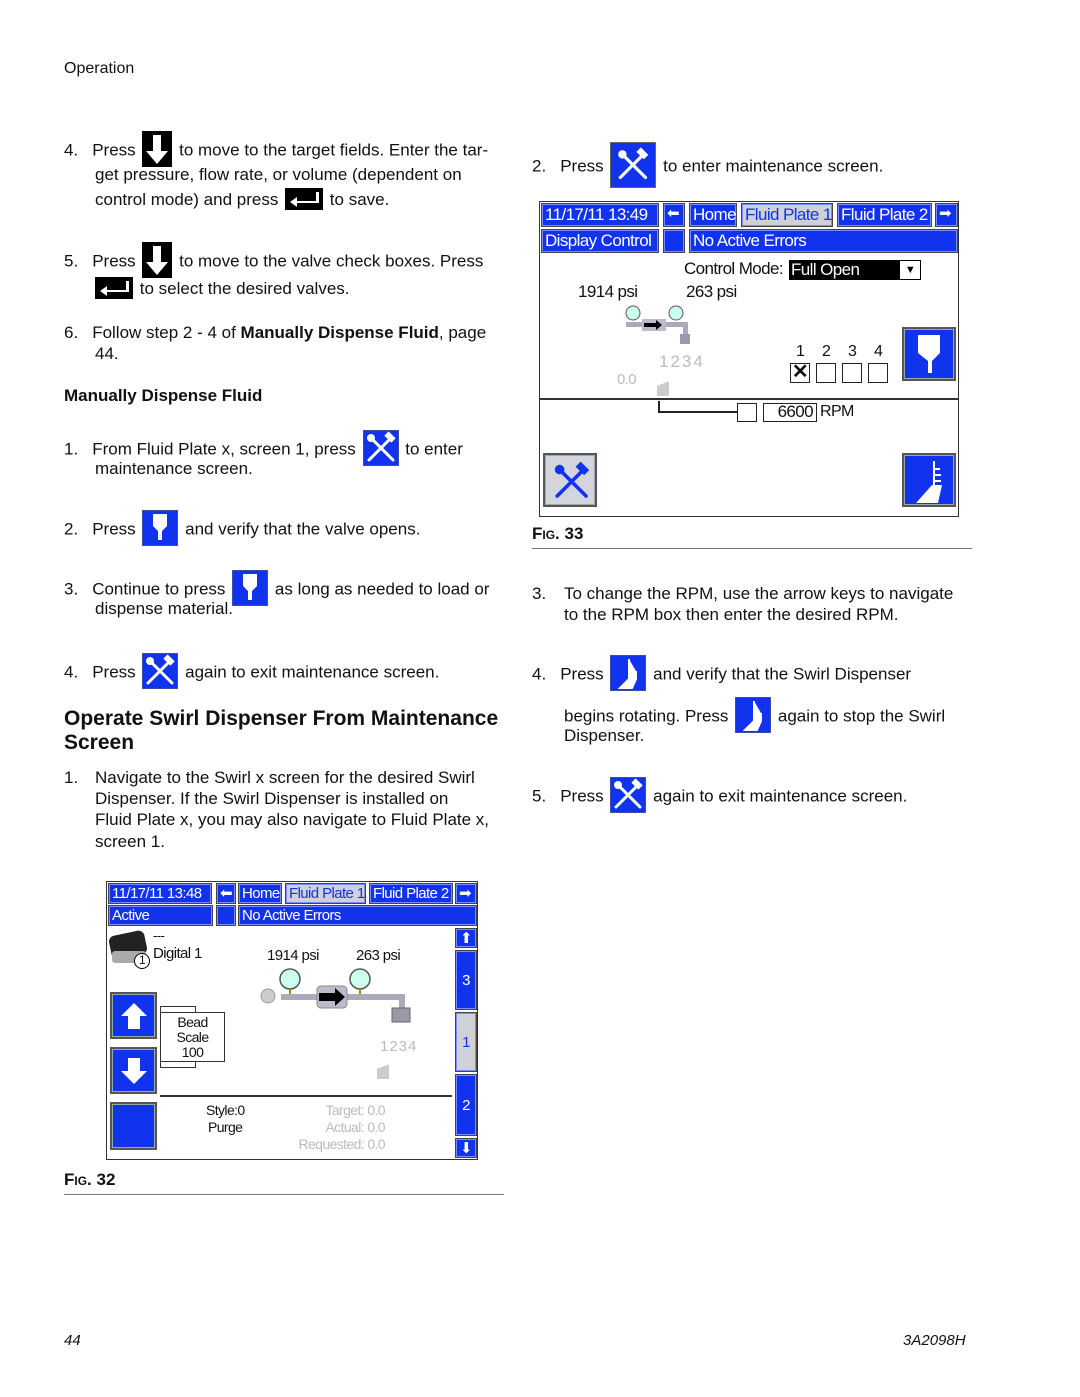 The width and height of the screenshot is (1080, 1397). What do you see at coordinates (304, 198) in the screenshot?
I see `enter-key-icon` at bounding box center [304, 198].